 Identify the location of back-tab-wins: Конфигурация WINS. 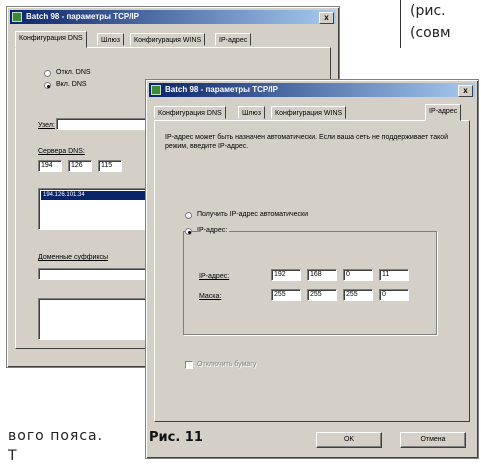
(168, 39).